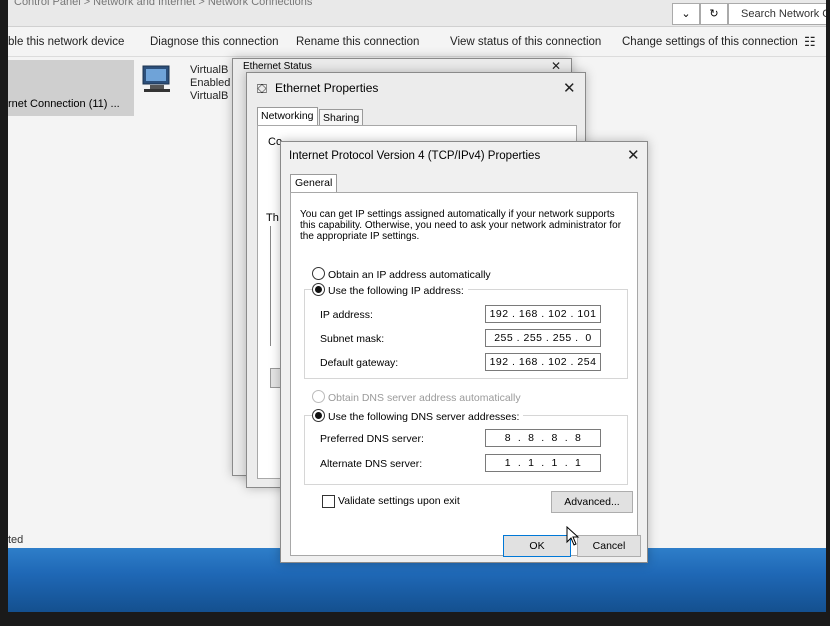 The image size is (830, 626). I want to click on refresh-icon: ↻, so click(714, 14).